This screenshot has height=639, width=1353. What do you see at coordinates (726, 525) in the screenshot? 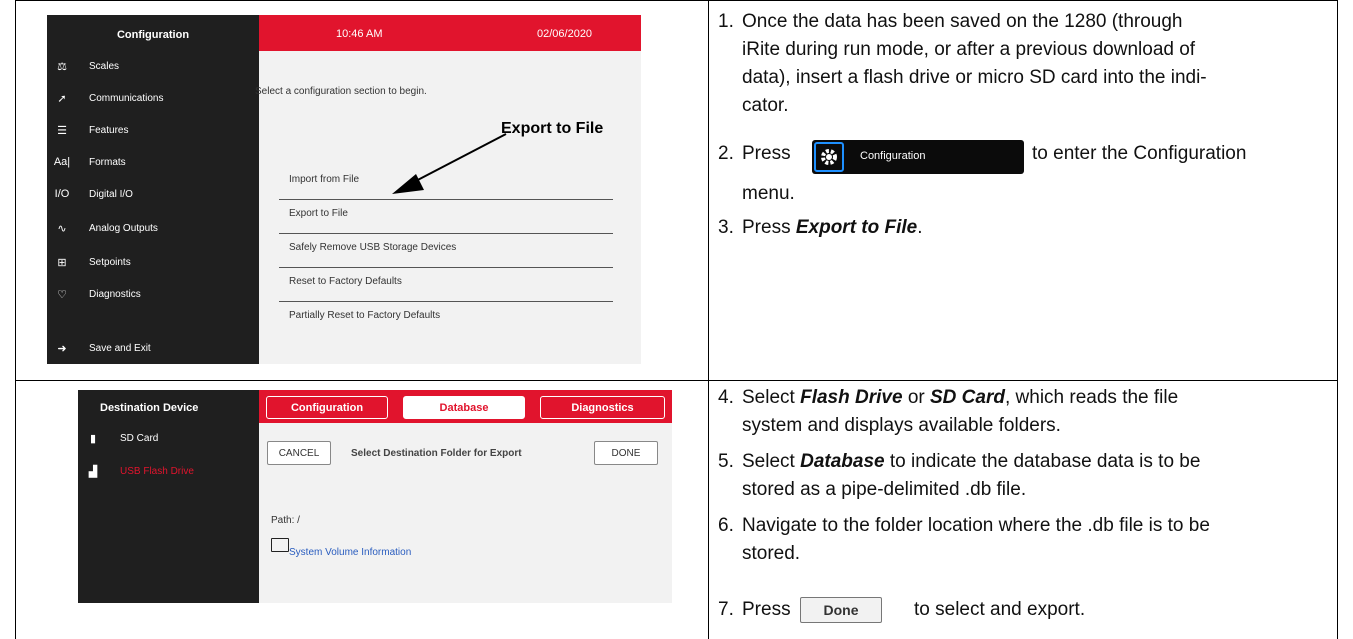
I see `step-number: 6.` at bounding box center [726, 525].